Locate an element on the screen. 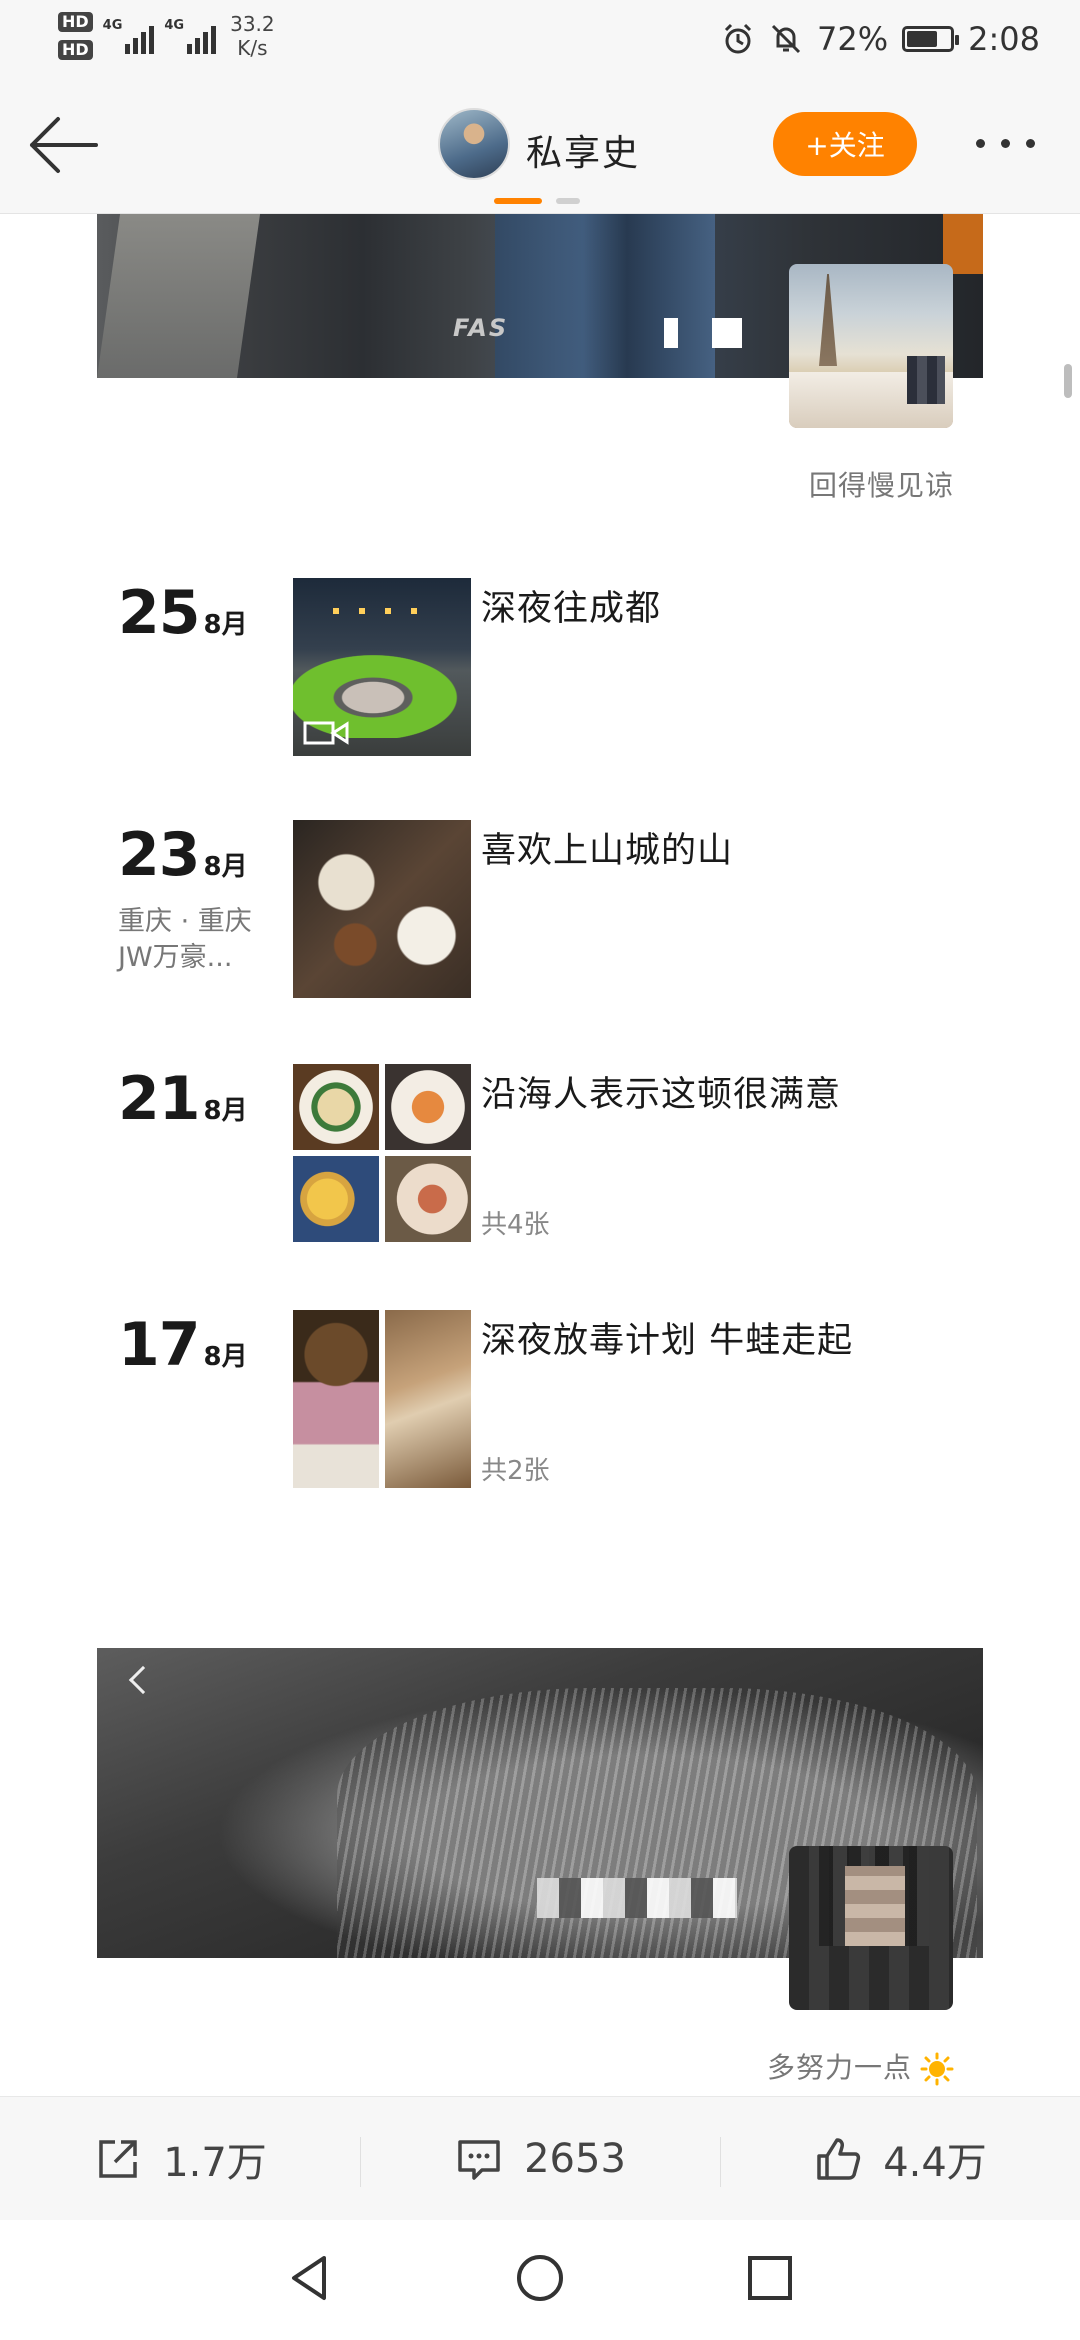 This screenshot has width=1080, height=2340. entry-date: 21 8月 is located at coordinates (183, 1099).